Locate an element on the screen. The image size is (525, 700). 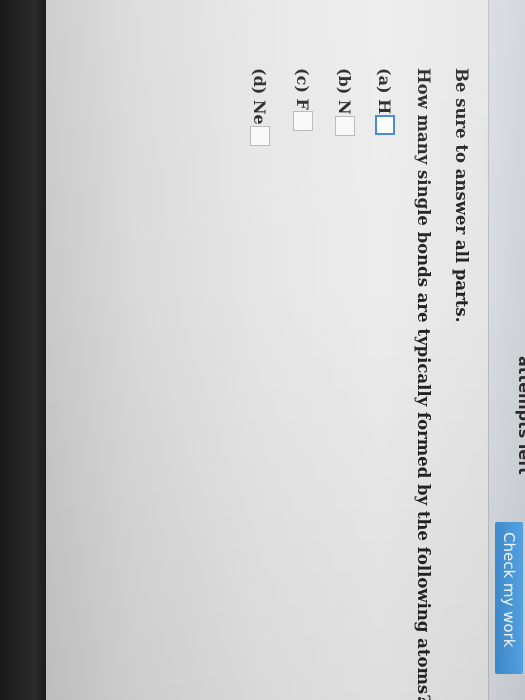
part-a: (a) H is located at coordinates (385, 102).